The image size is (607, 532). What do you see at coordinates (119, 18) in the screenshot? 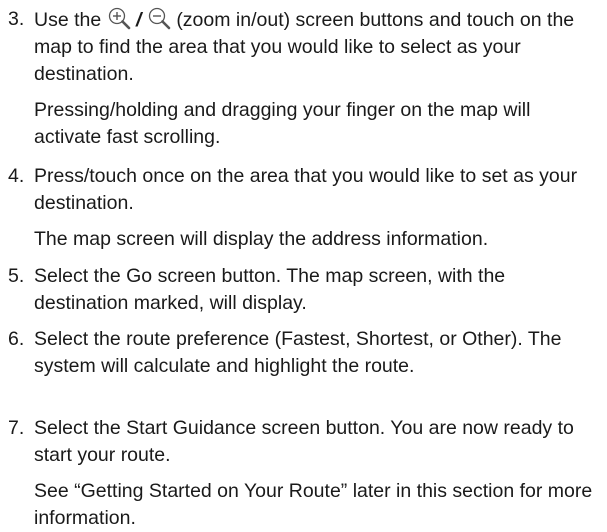
I see `zoom-in-icon` at bounding box center [119, 18].